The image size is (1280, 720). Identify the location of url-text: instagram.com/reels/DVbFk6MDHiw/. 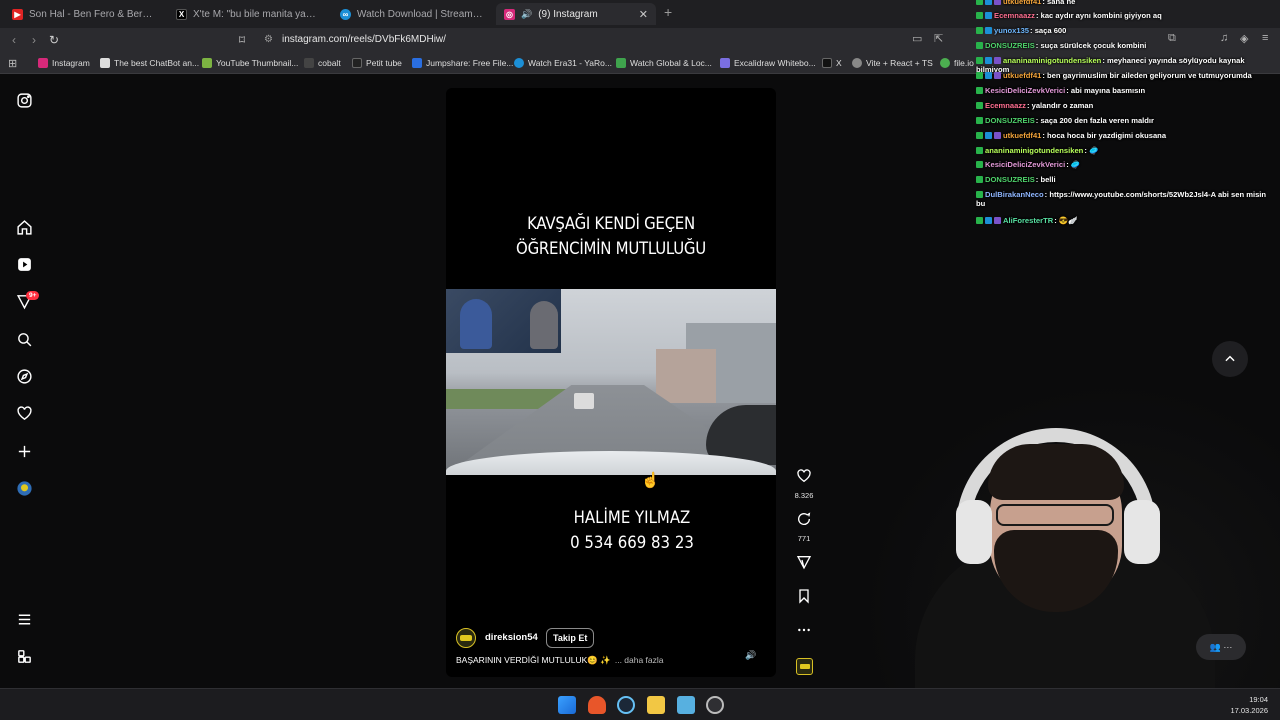
(364, 39).